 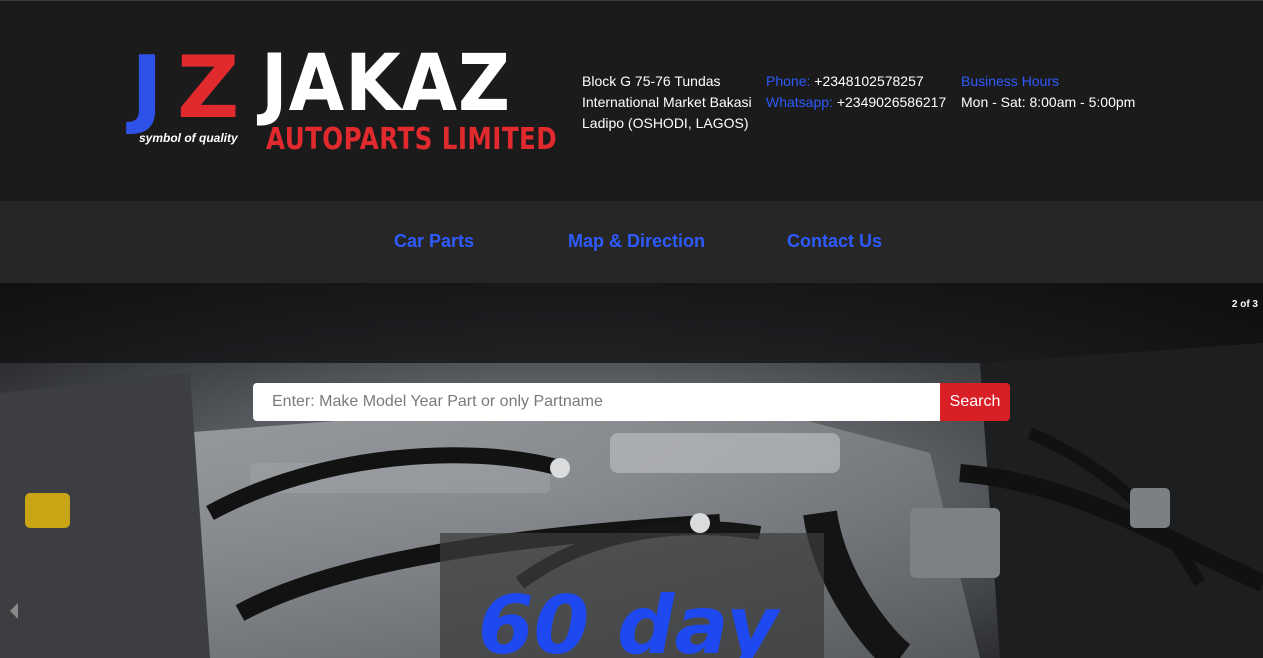 I want to click on logo-tagline: symbol of quality, so click(x=188, y=138).